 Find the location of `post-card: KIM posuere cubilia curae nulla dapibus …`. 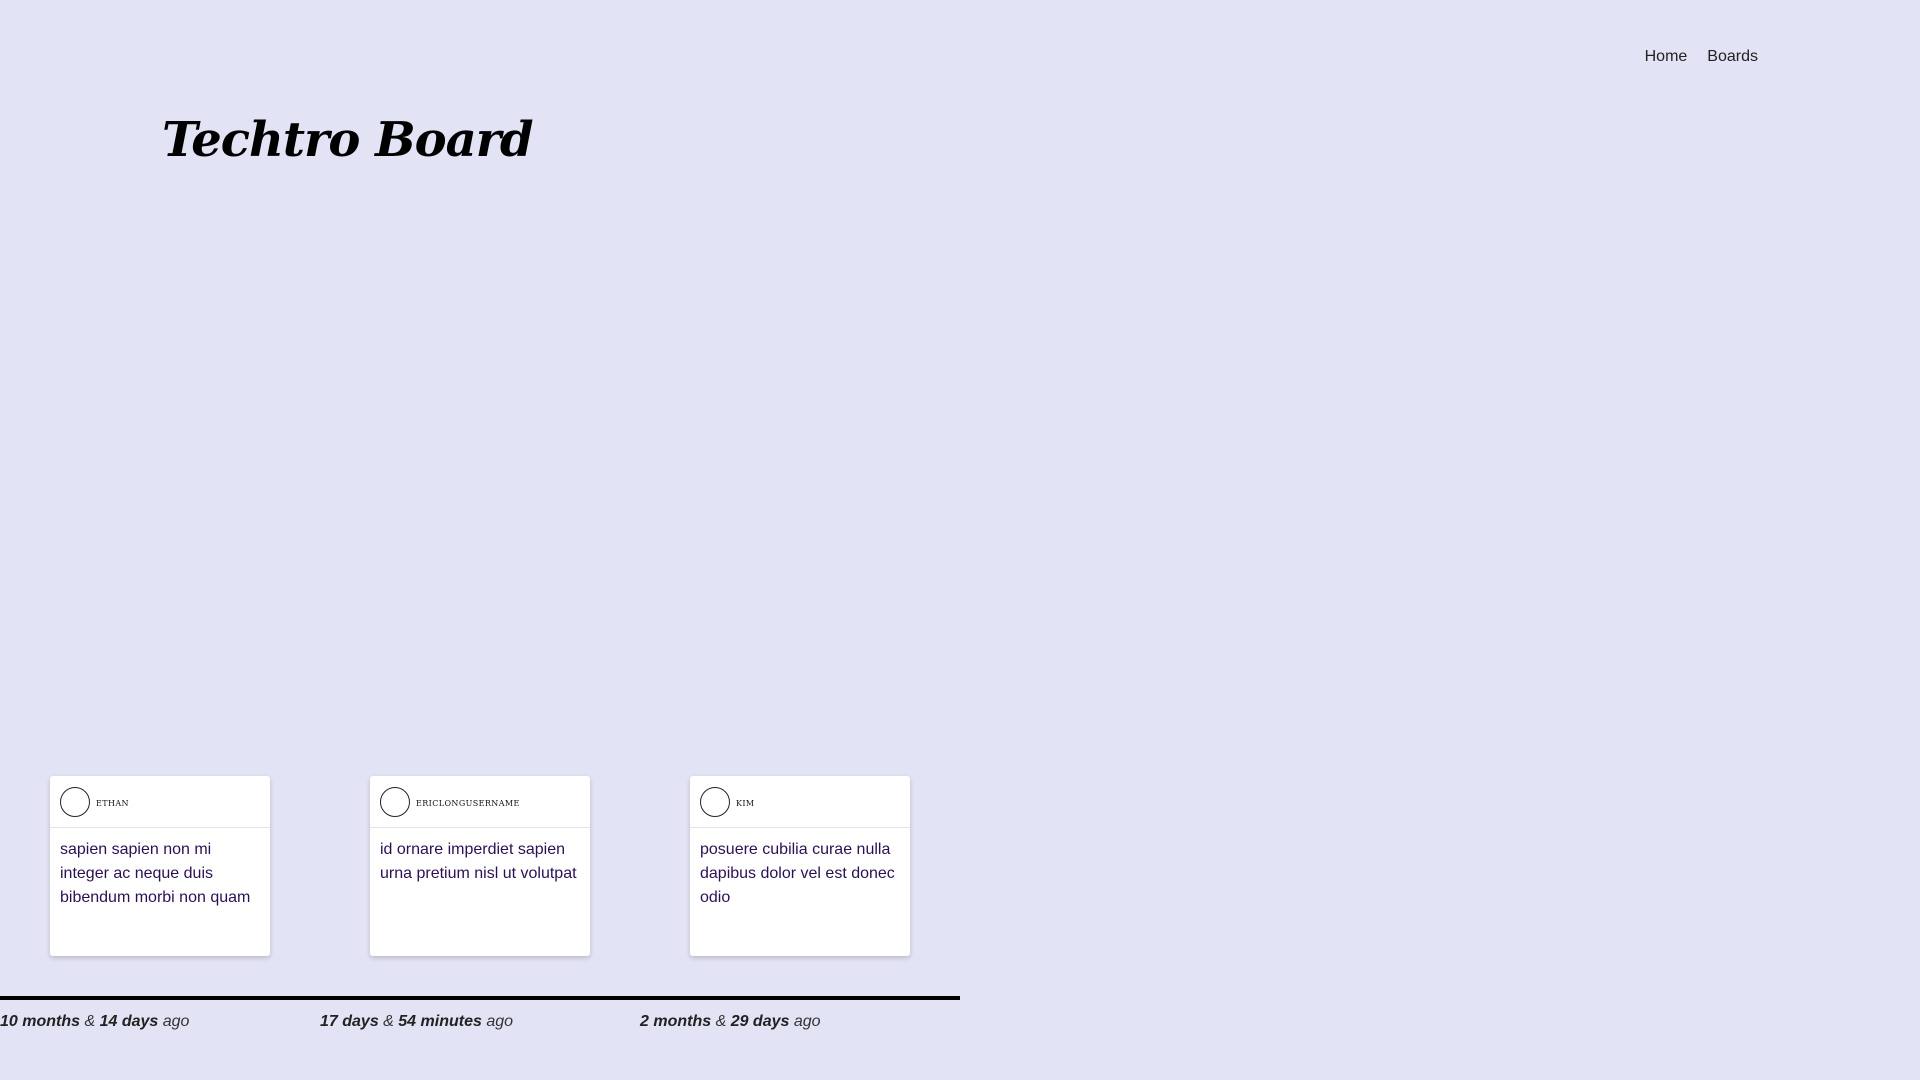

post-card: KIM posuere cubilia curae nulla dapibus … is located at coordinates (800, 866).